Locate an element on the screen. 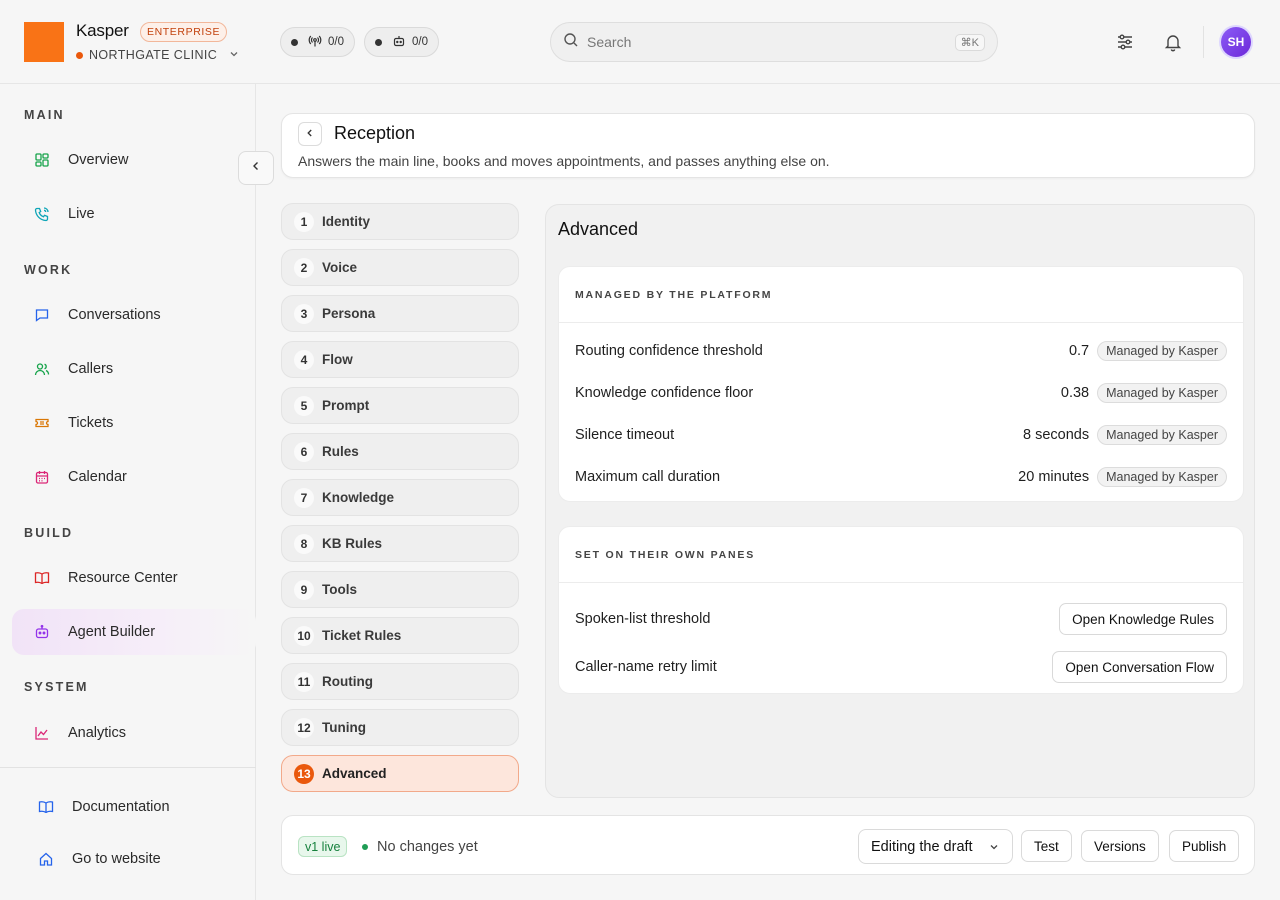 This screenshot has width=1280, height=900. active-agents-counter: 0/0 is located at coordinates (401, 42).